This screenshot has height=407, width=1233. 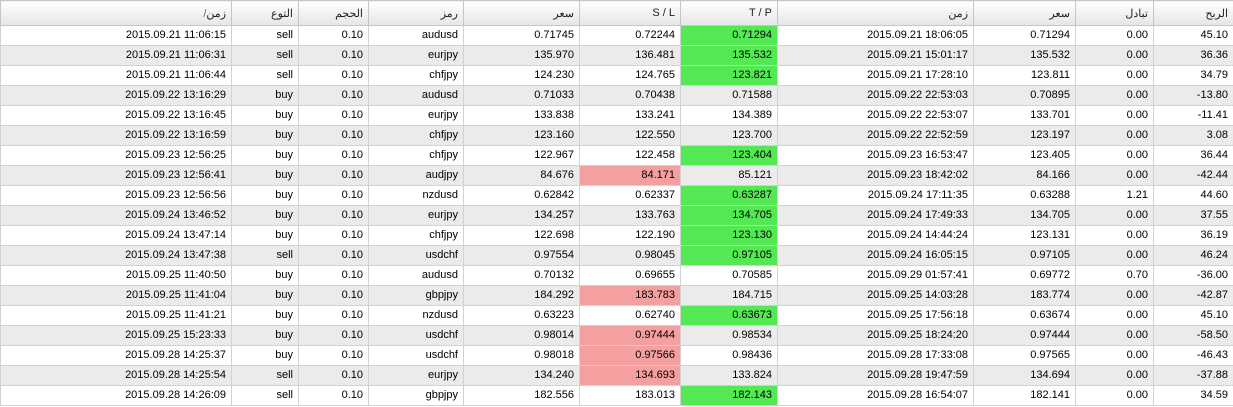 I want to click on column-header-symbol: رمز, so click(x=416, y=13).